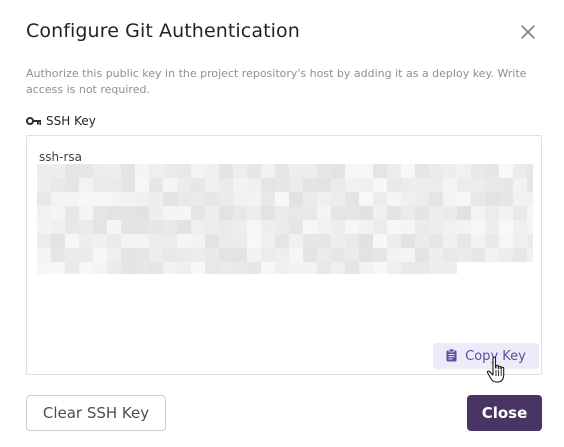  What do you see at coordinates (60, 157) in the screenshot?
I see `ssh-key-prefix: ssh-rsa` at bounding box center [60, 157].